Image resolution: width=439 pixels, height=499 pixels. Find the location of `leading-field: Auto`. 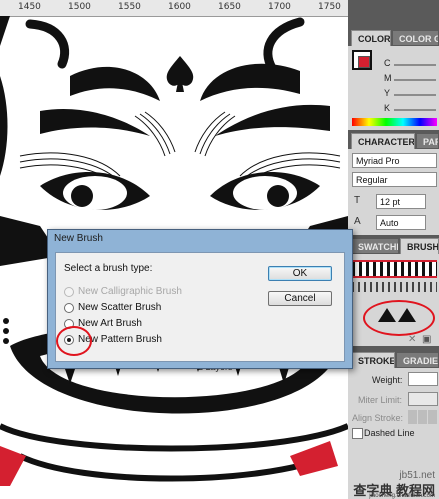

leading-field: Auto is located at coordinates (401, 222).